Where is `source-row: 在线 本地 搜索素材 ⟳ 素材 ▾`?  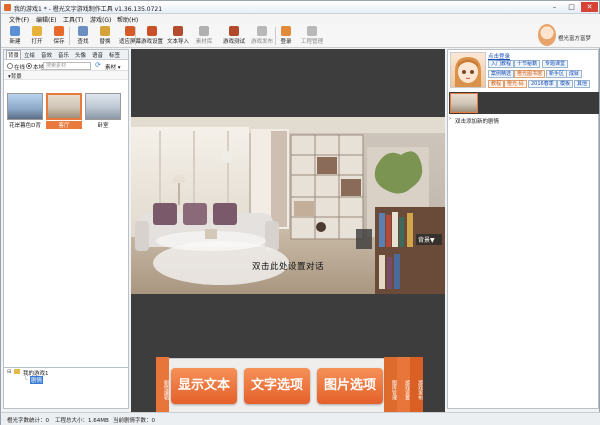 source-row: 在线 本地 搜索素材 ⟳ 素材 ▾ is located at coordinates (66, 66).